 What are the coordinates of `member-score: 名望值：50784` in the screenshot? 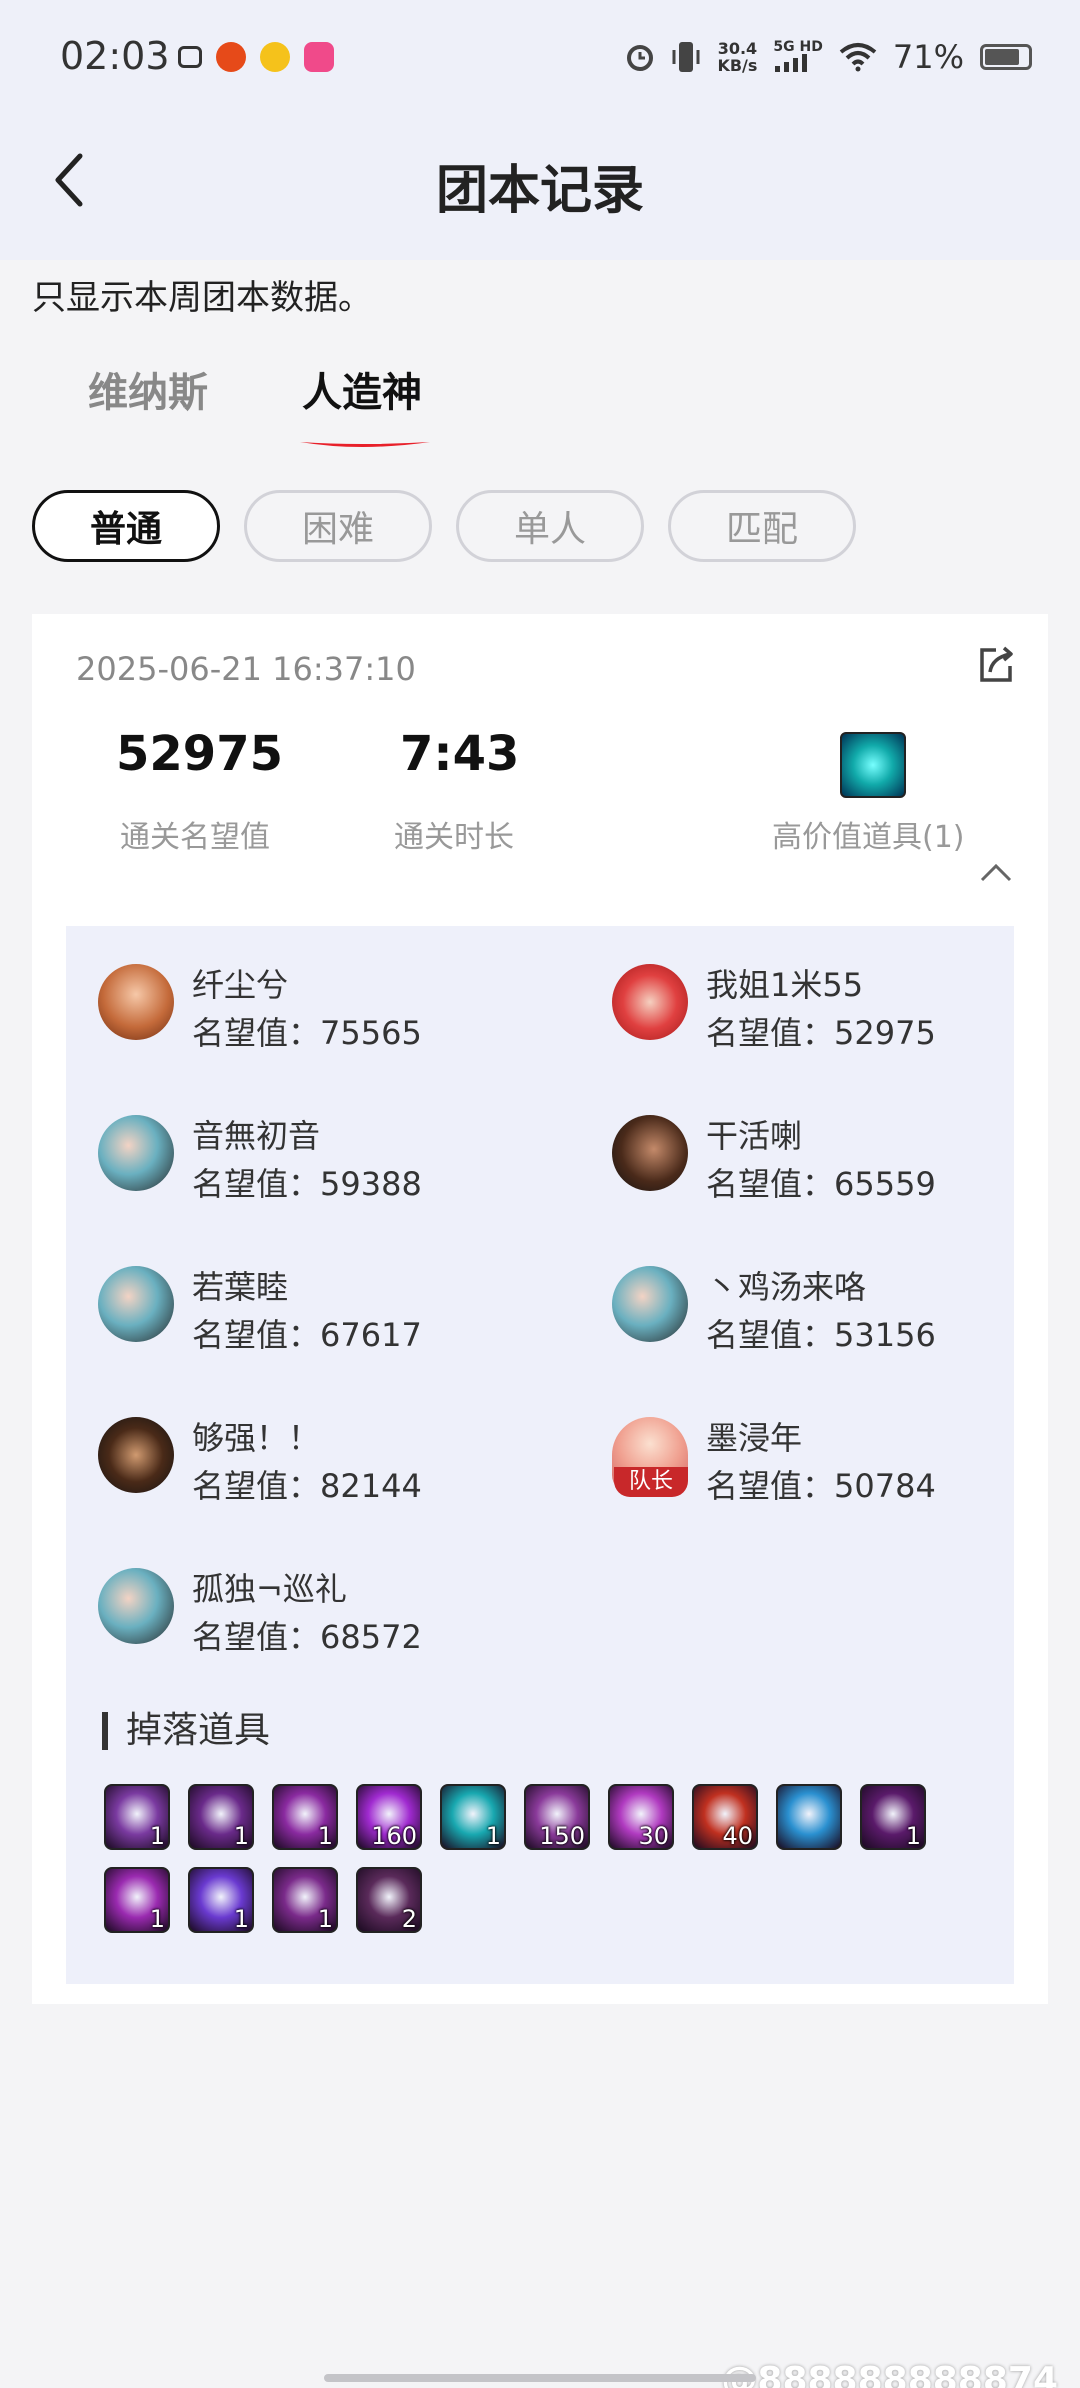 It's located at (821, 1486).